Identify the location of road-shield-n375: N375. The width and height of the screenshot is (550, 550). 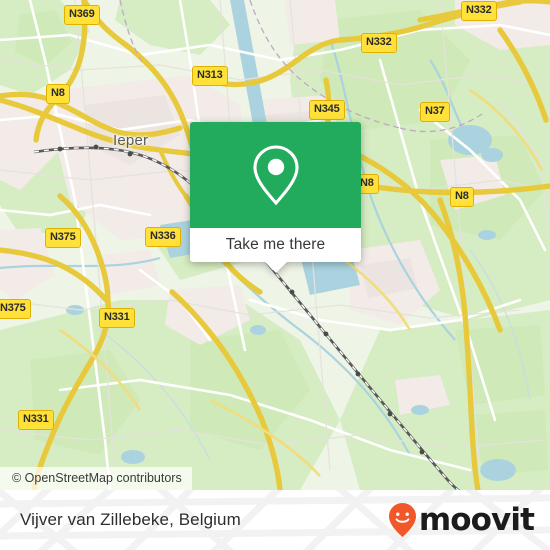
(63, 238).